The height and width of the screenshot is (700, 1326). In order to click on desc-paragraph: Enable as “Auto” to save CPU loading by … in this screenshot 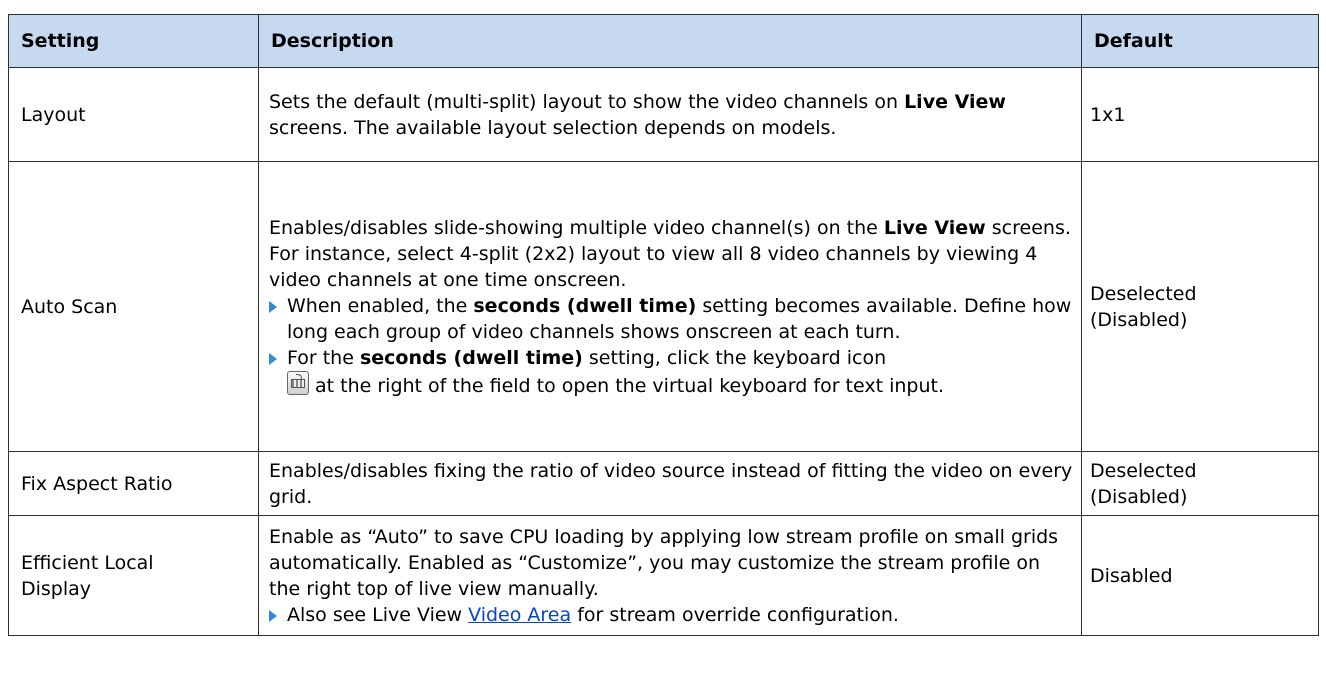, I will do `click(664, 562)`.